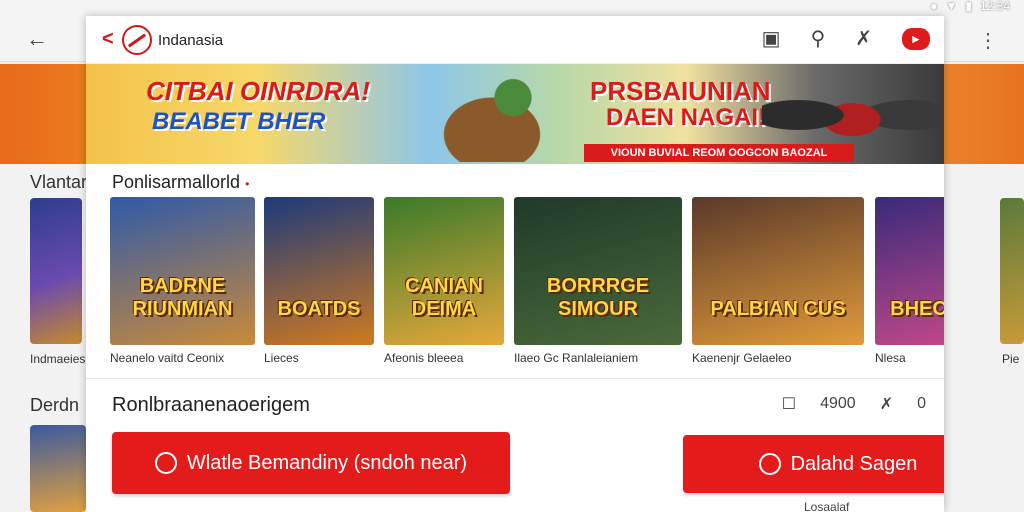  What do you see at coordinates (838, 403) in the screenshot?
I see `likes-count: 4900` at bounding box center [838, 403].